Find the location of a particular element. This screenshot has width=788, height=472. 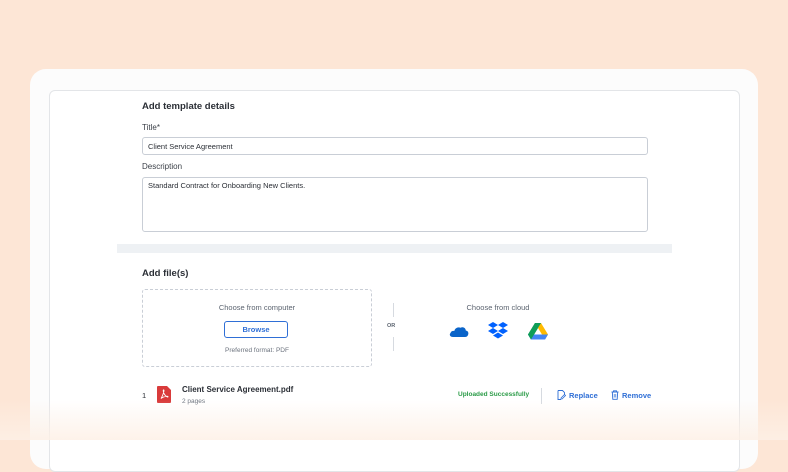

replace-button: Replace is located at coordinates (577, 395).